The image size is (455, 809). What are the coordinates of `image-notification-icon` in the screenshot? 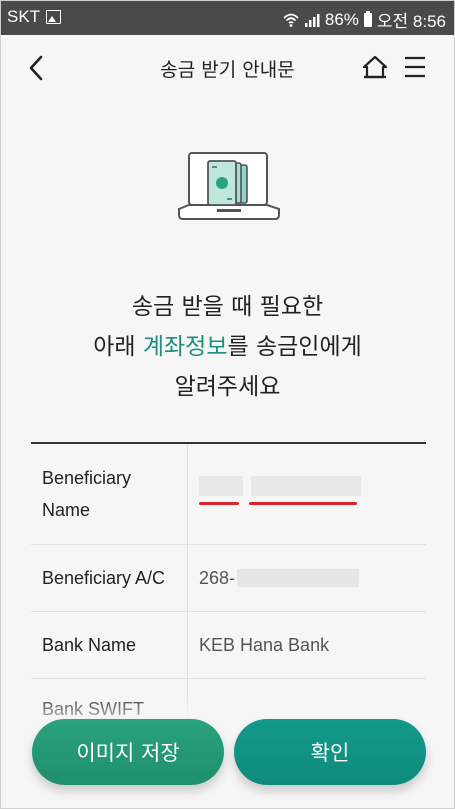 It's located at (54, 17).